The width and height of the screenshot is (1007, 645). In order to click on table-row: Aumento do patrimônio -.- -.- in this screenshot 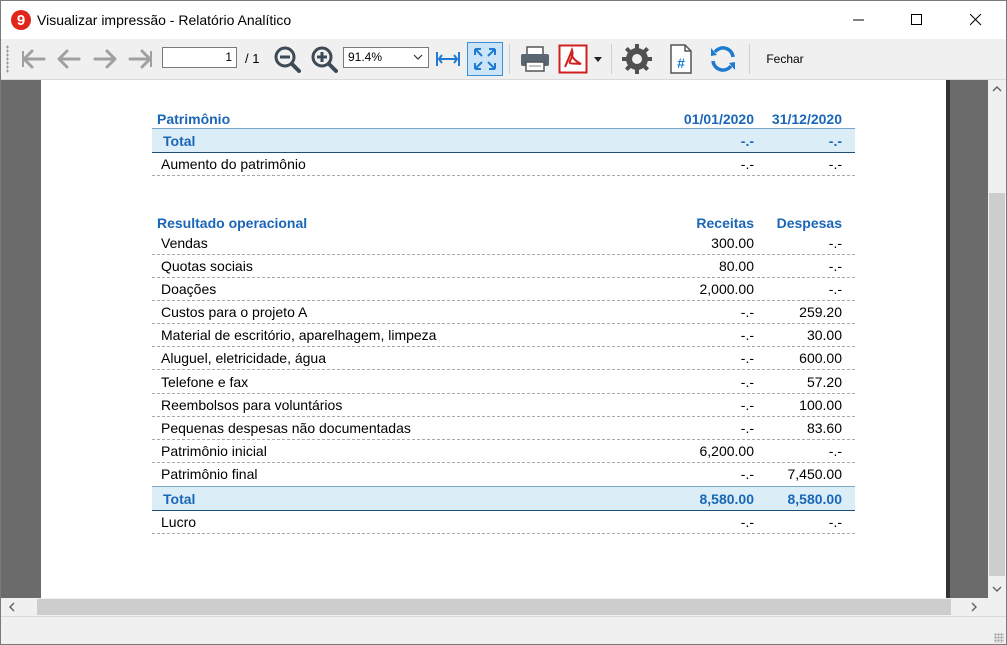, I will do `click(503, 164)`.